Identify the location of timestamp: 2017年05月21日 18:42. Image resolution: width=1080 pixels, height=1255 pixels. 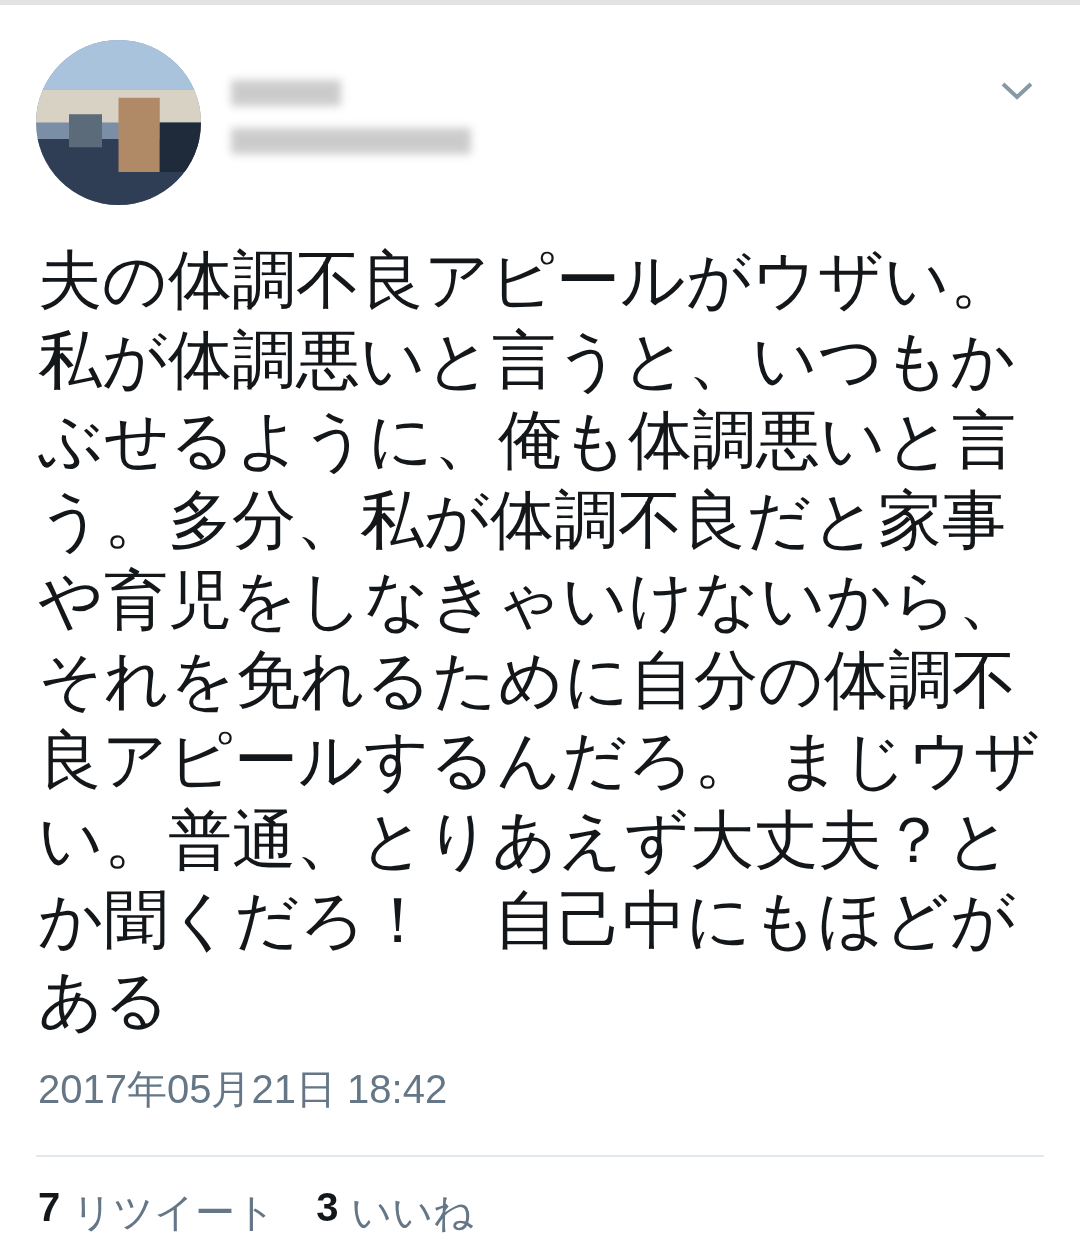
(243, 1089).